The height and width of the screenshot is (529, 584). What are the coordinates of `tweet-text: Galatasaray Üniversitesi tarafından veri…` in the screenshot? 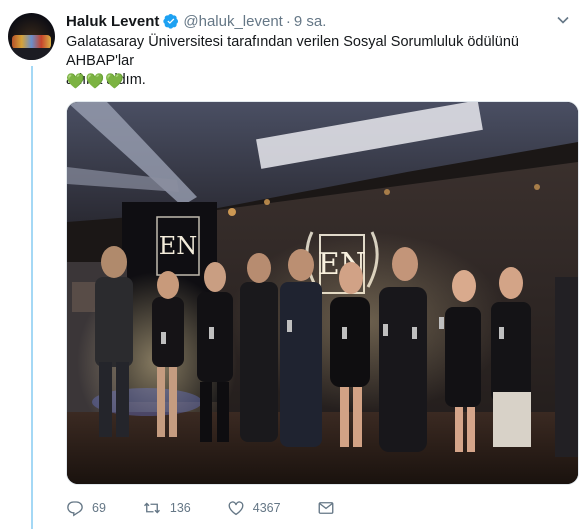 It's located at (316, 61).